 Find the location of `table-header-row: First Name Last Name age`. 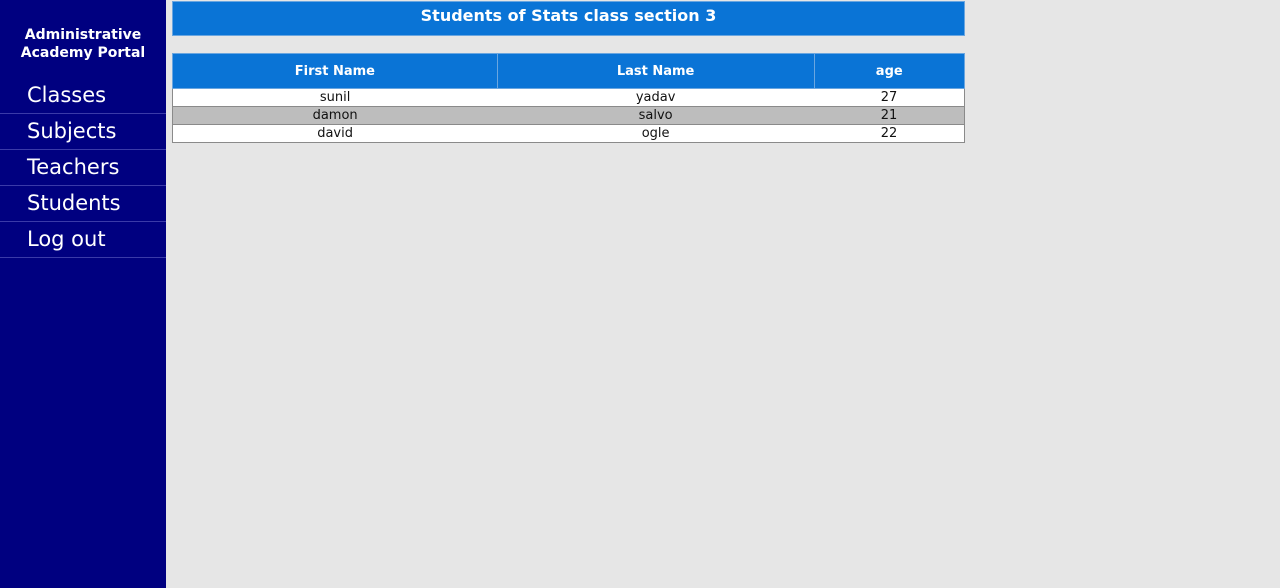

table-header-row: First Name Last Name age is located at coordinates (569, 71).